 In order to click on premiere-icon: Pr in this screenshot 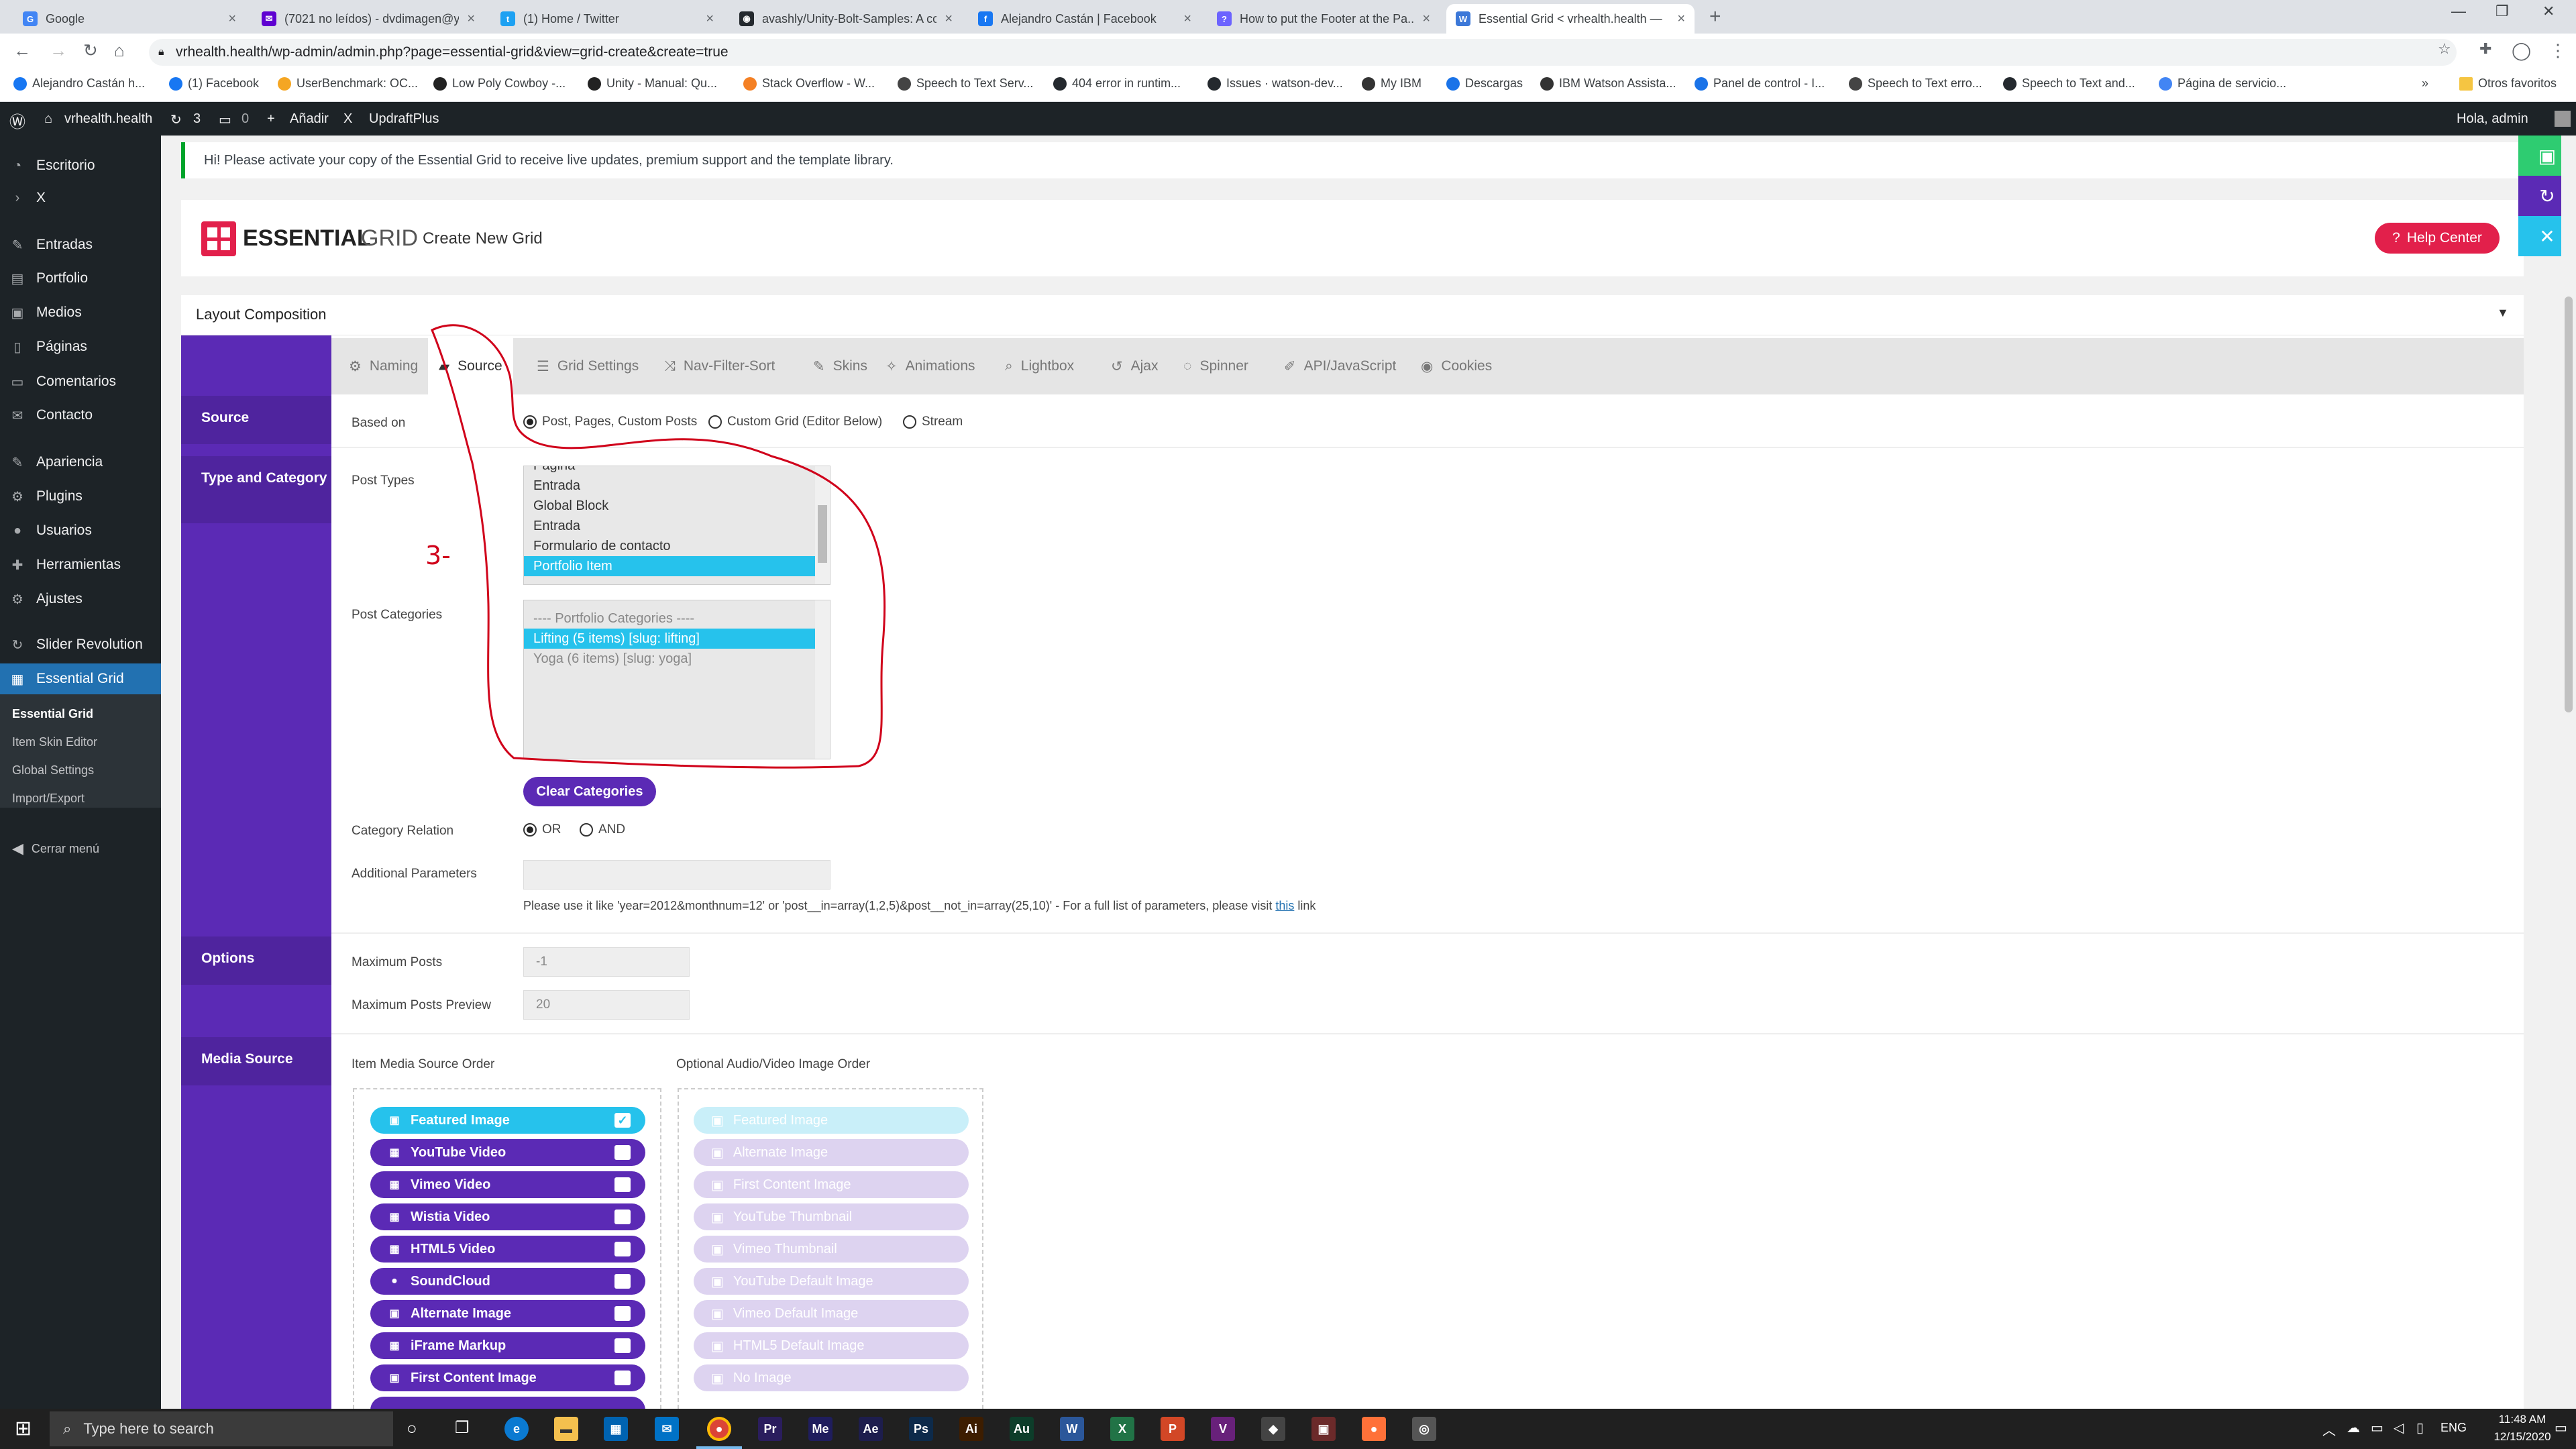, I will do `click(770, 1429)`.